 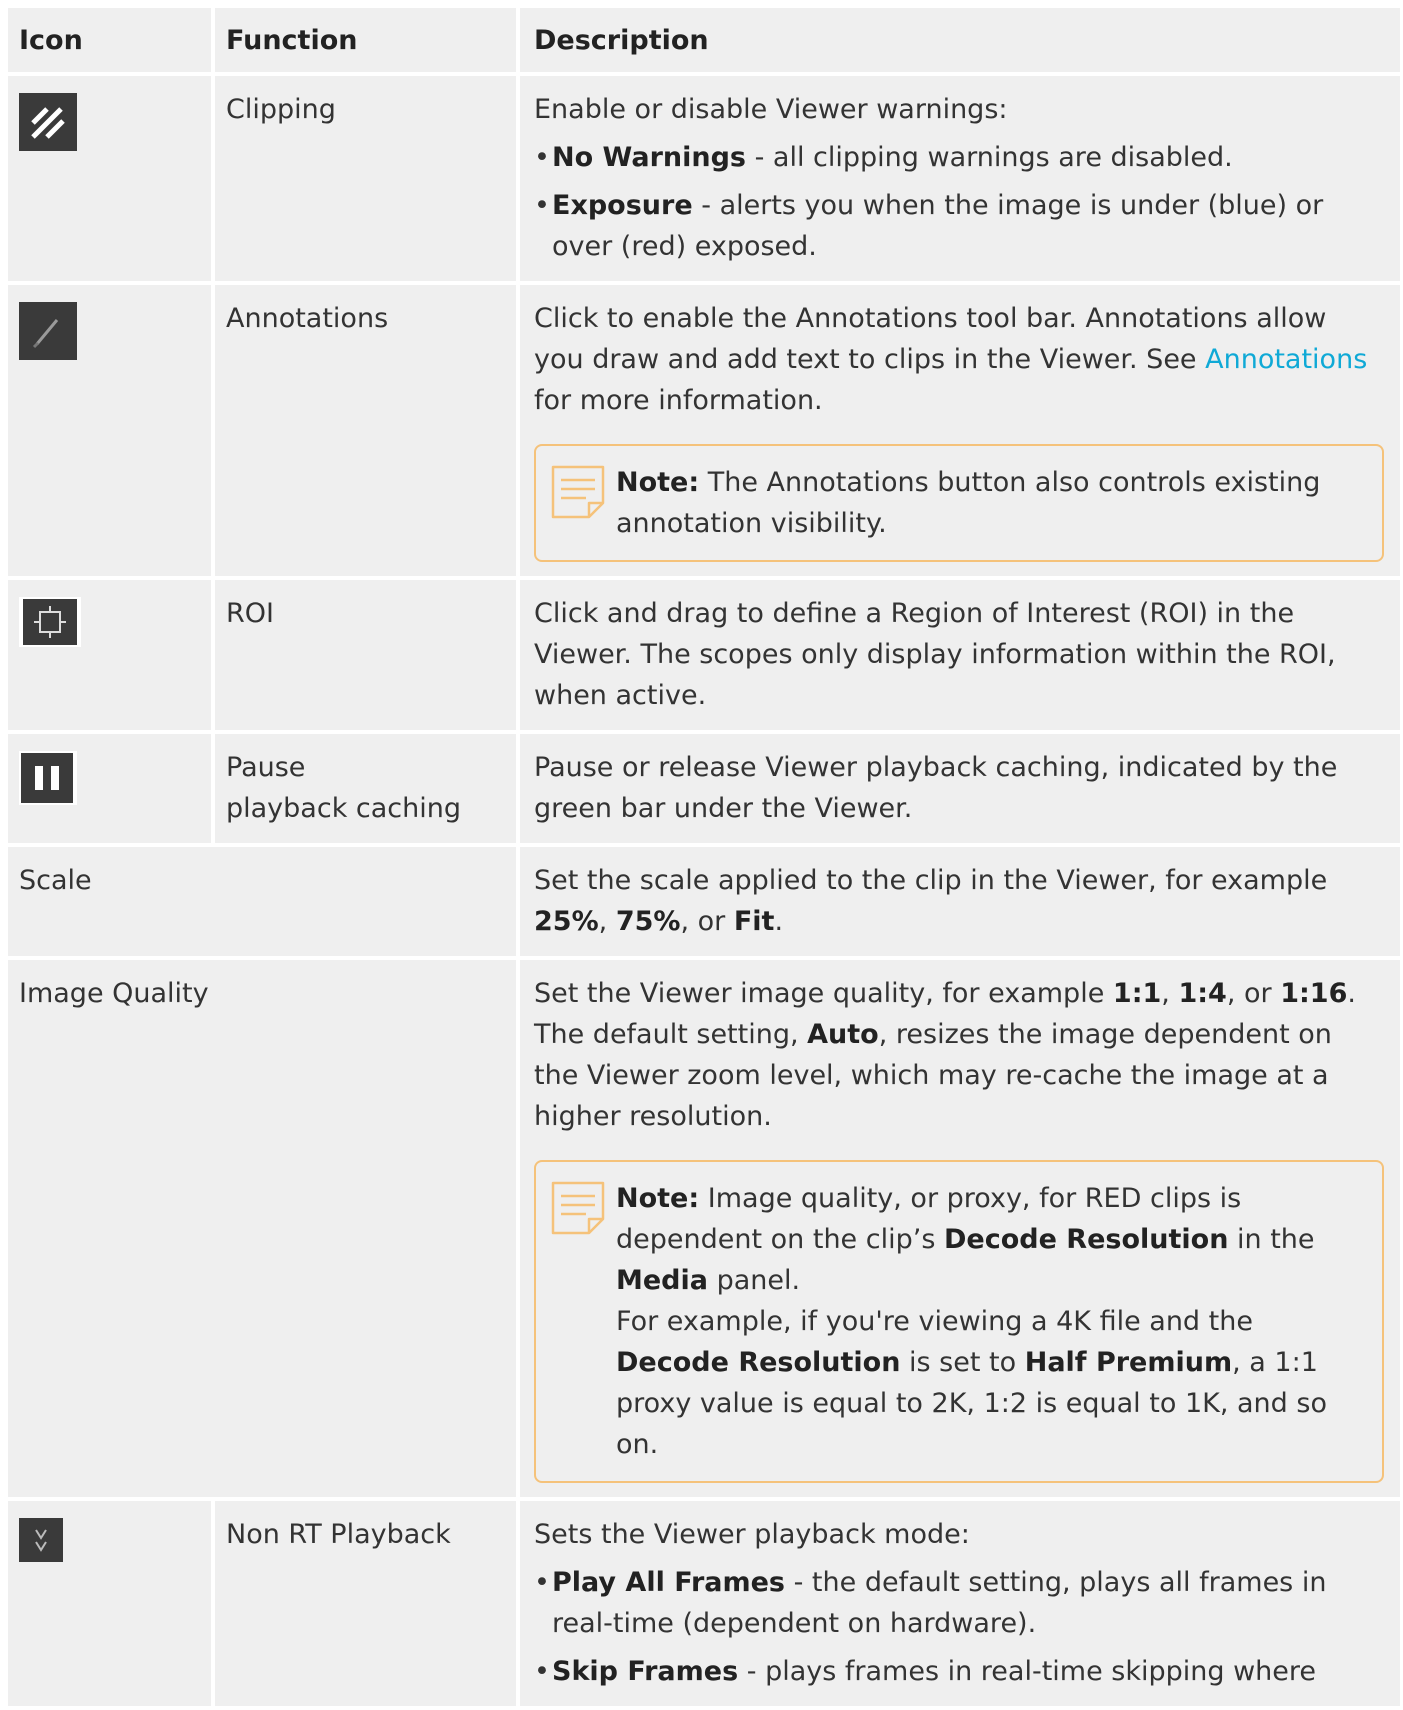 I want to click on quality-value: 1:4, so click(x=1202, y=993).